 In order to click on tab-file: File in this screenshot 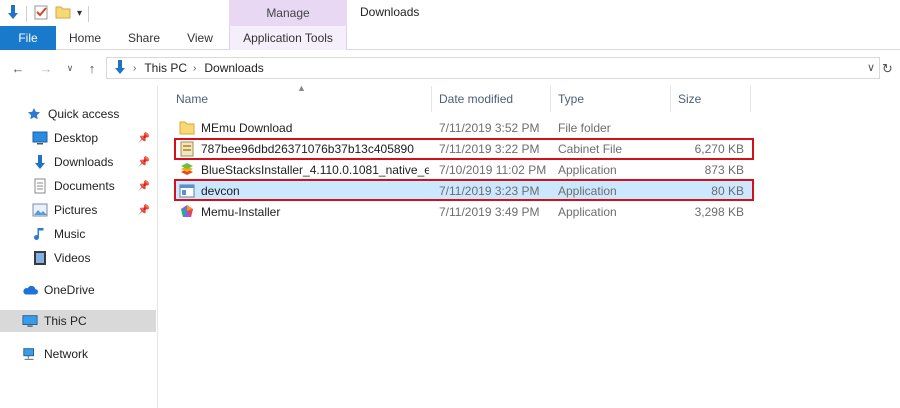, I will do `click(28, 38)`.